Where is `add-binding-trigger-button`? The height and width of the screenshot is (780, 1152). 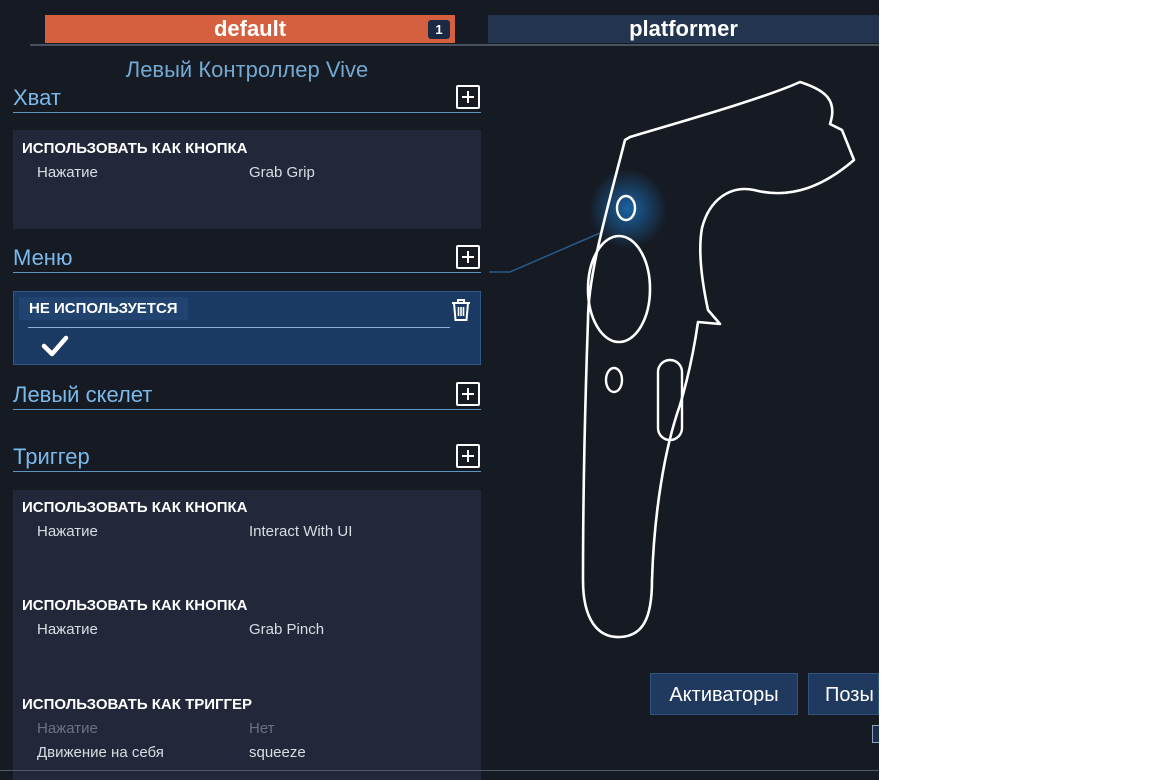
add-binding-trigger-button is located at coordinates (468, 456).